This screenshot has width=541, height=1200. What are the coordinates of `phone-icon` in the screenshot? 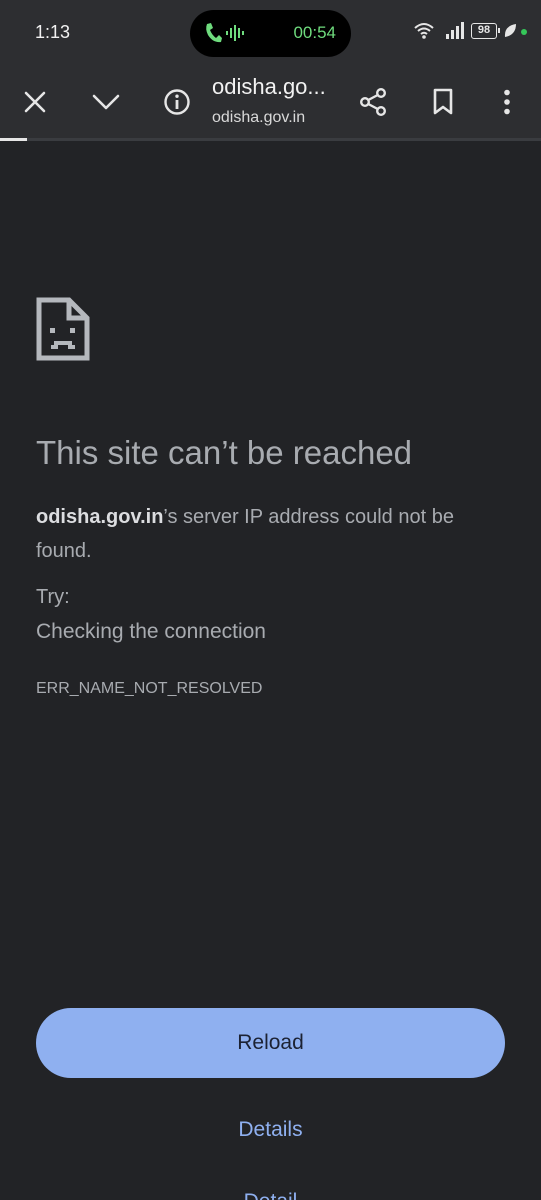 It's located at (214, 33).